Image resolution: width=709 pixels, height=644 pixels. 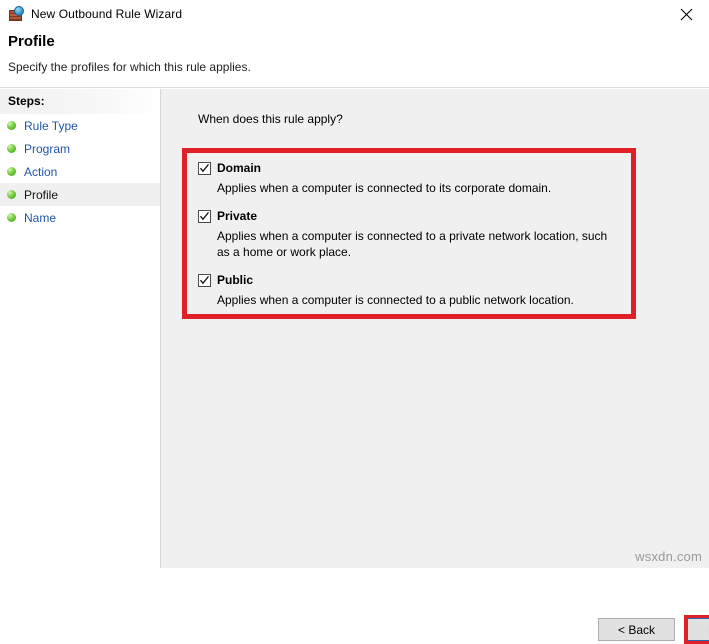 What do you see at coordinates (47, 148) in the screenshot?
I see `sidebar-item-label: Program` at bounding box center [47, 148].